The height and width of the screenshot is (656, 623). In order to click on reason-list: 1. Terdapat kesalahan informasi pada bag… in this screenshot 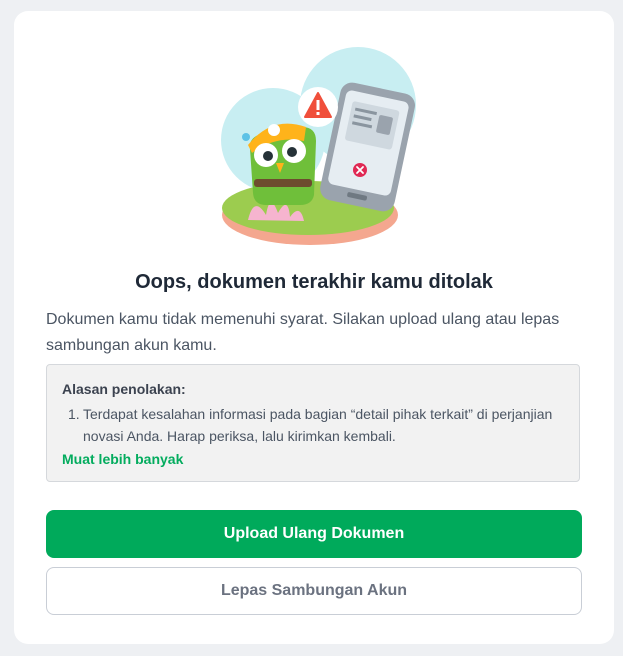, I will do `click(313, 425)`.